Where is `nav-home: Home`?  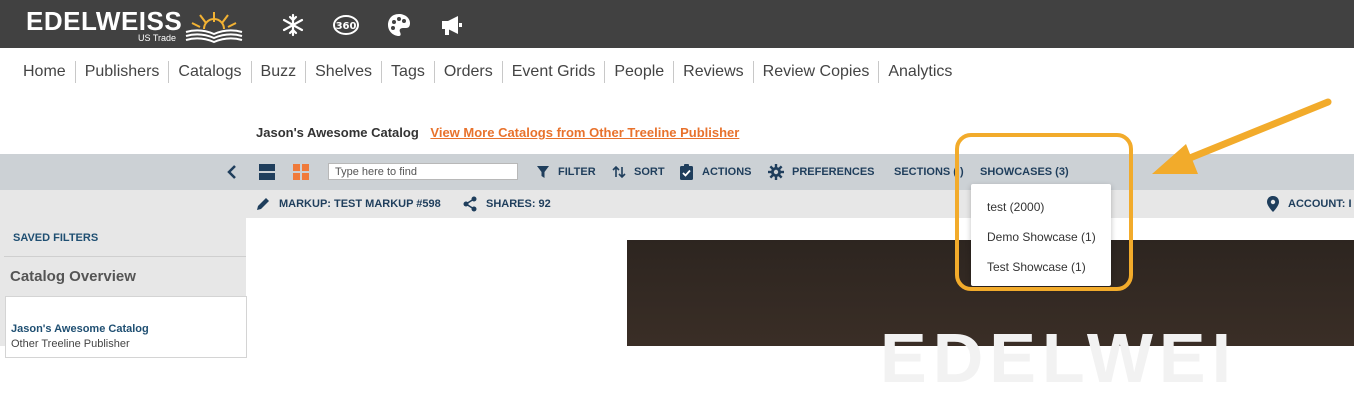
nav-home: Home is located at coordinates (44, 72).